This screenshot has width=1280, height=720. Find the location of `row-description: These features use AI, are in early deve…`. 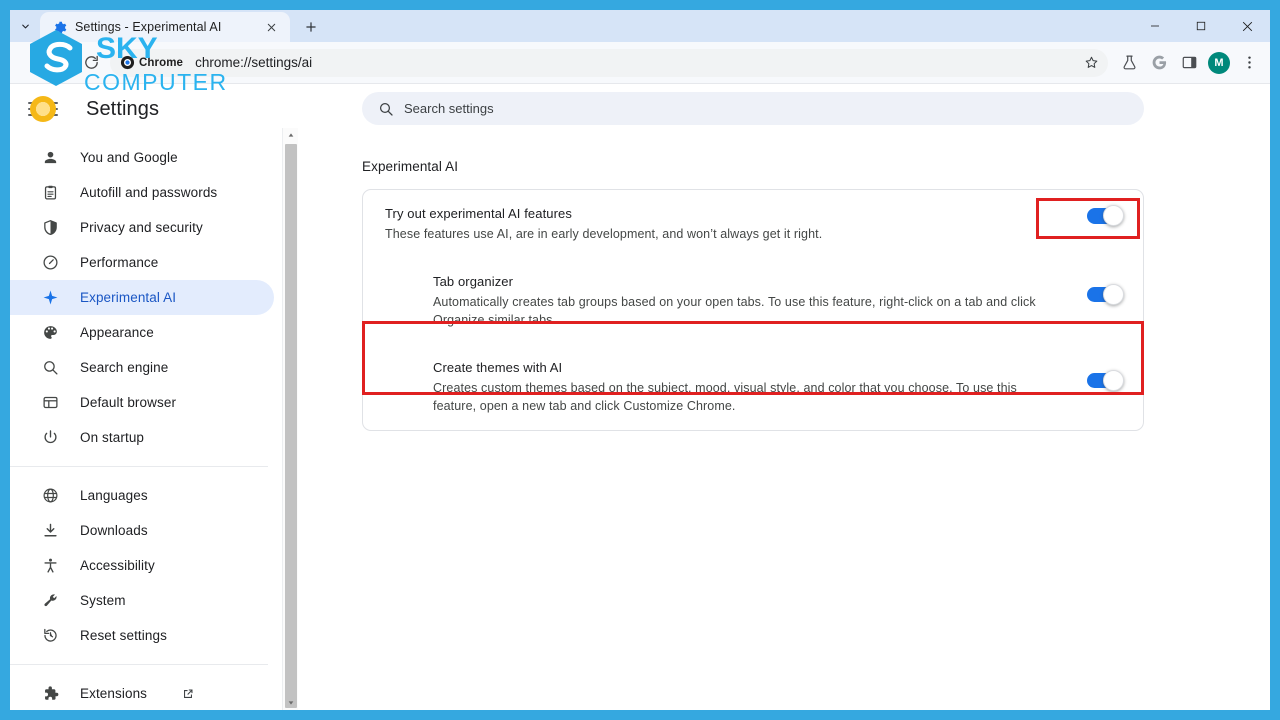

row-description: These features use AI, are in early deve… is located at coordinates (604, 234).